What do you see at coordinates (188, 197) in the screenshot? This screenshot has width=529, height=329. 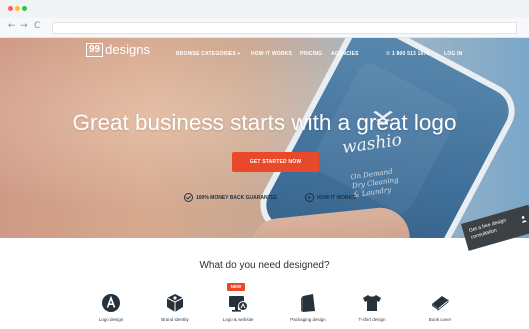 I see `checkmark-circle-icon` at bounding box center [188, 197].